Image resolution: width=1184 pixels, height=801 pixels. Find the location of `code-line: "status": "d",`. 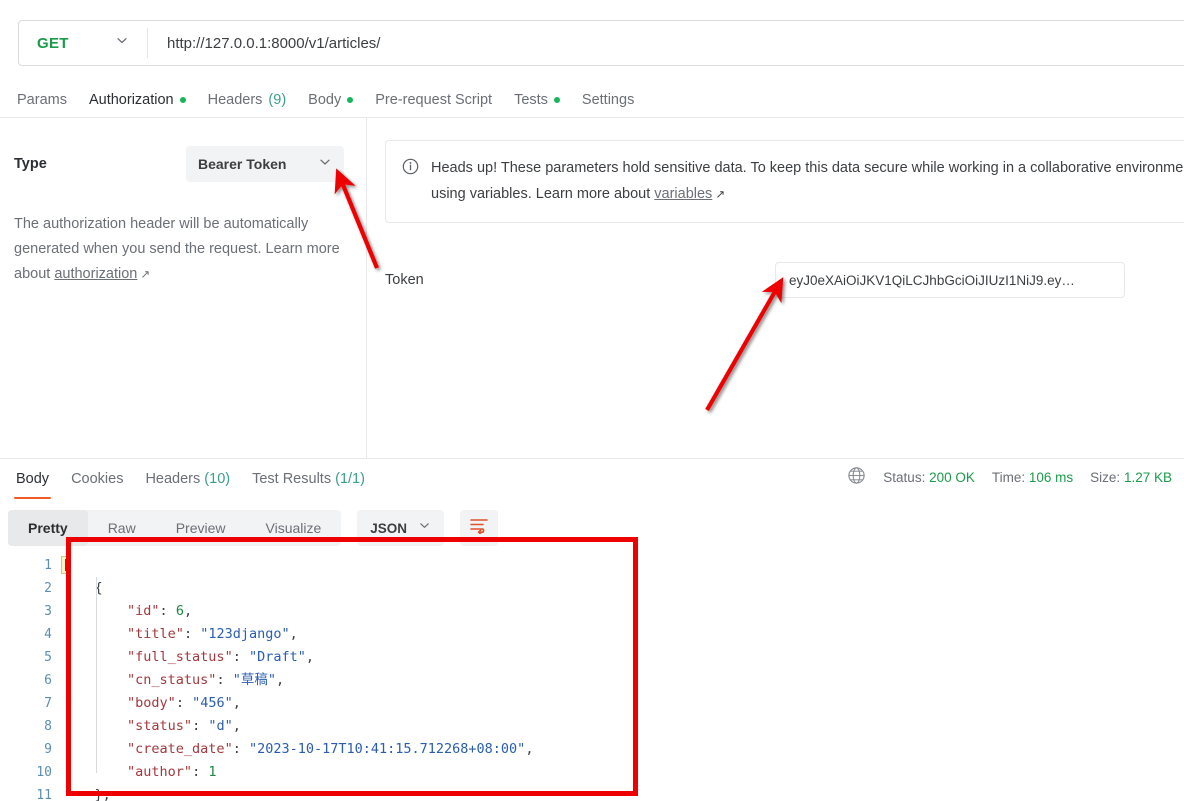

code-line: "status": "d", is located at coordinates (623, 726).